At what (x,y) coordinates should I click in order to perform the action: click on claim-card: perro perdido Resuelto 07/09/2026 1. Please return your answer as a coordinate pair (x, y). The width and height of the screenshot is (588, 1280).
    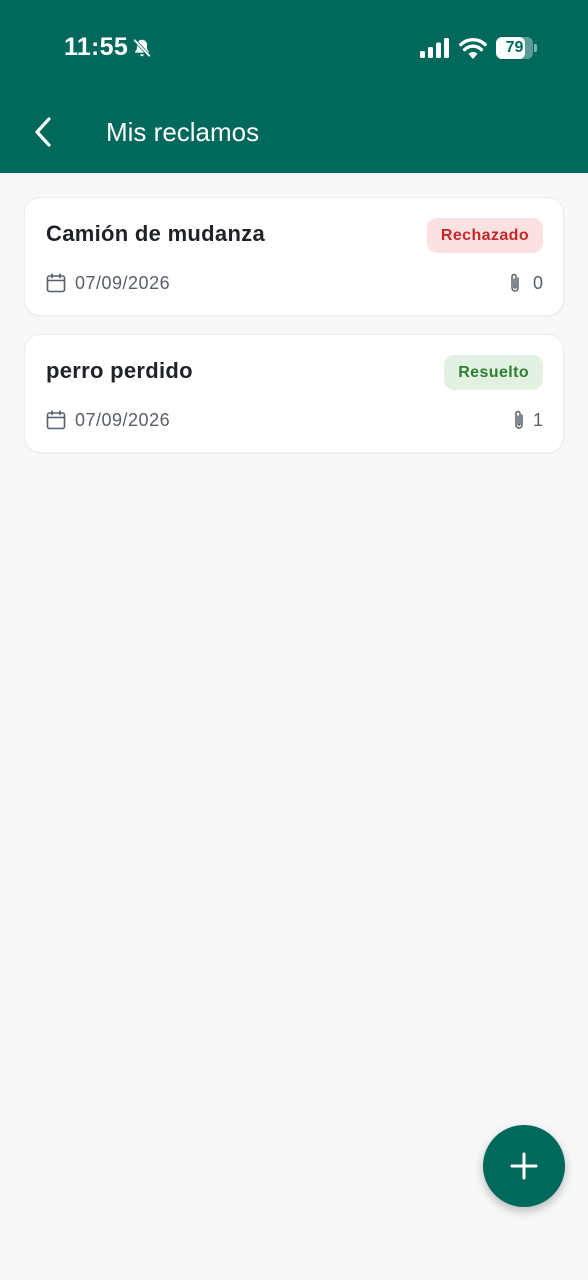
    Looking at the image, I should click on (294, 393).